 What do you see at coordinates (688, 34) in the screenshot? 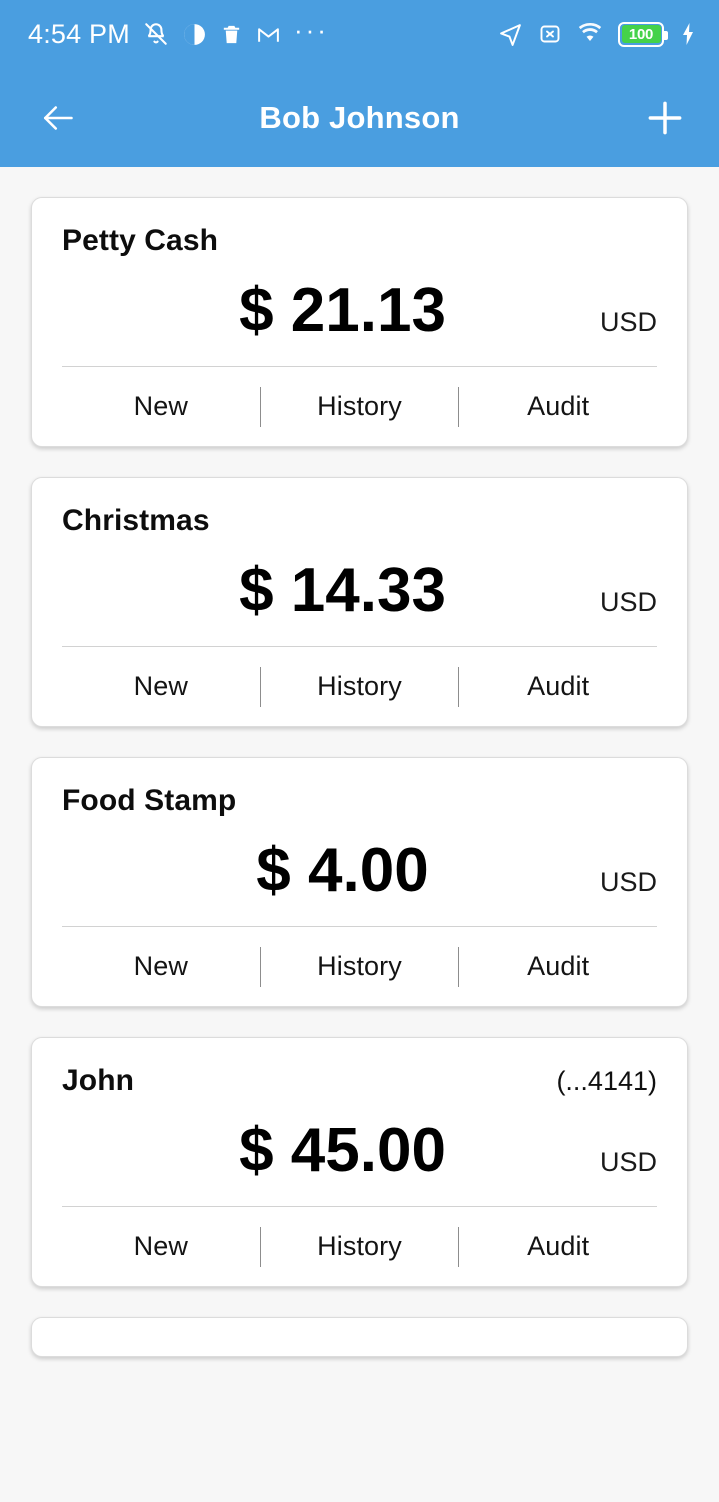
I see `charging-bolt-icon` at bounding box center [688, 34].